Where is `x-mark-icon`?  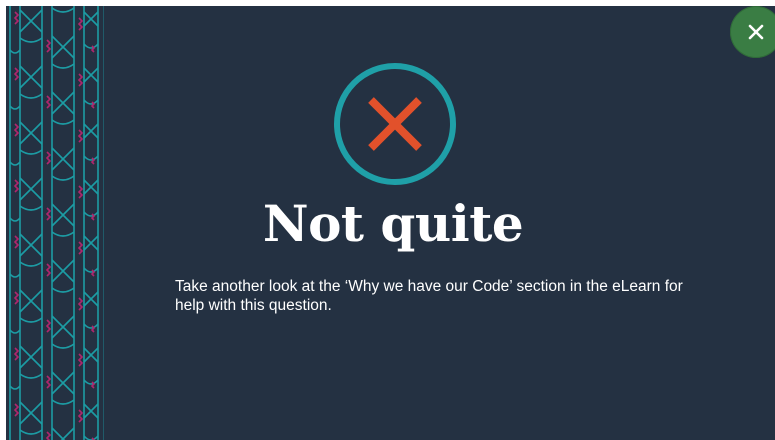 x-mark-icon is located at coordinates (395, 124).